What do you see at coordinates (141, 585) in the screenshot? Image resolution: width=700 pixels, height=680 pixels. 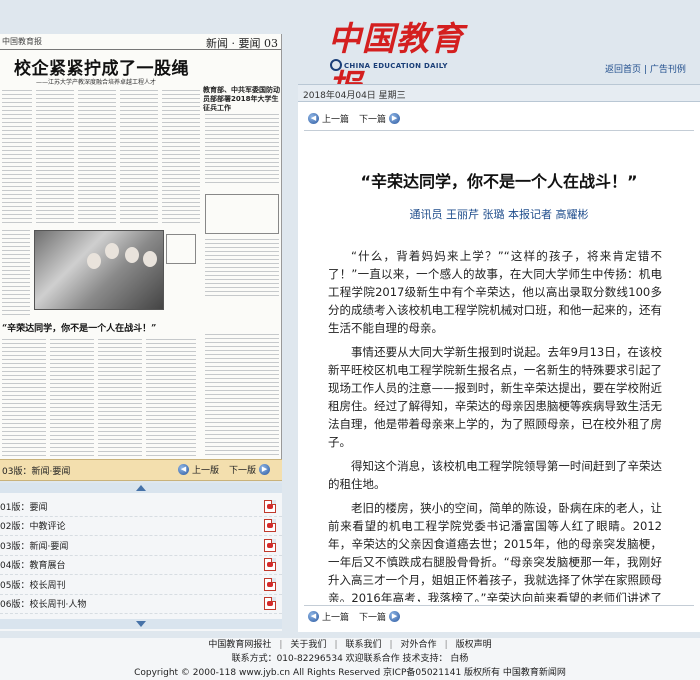 I see `edition-item: 05版：校长周刊` at bounding box center [141, 585].